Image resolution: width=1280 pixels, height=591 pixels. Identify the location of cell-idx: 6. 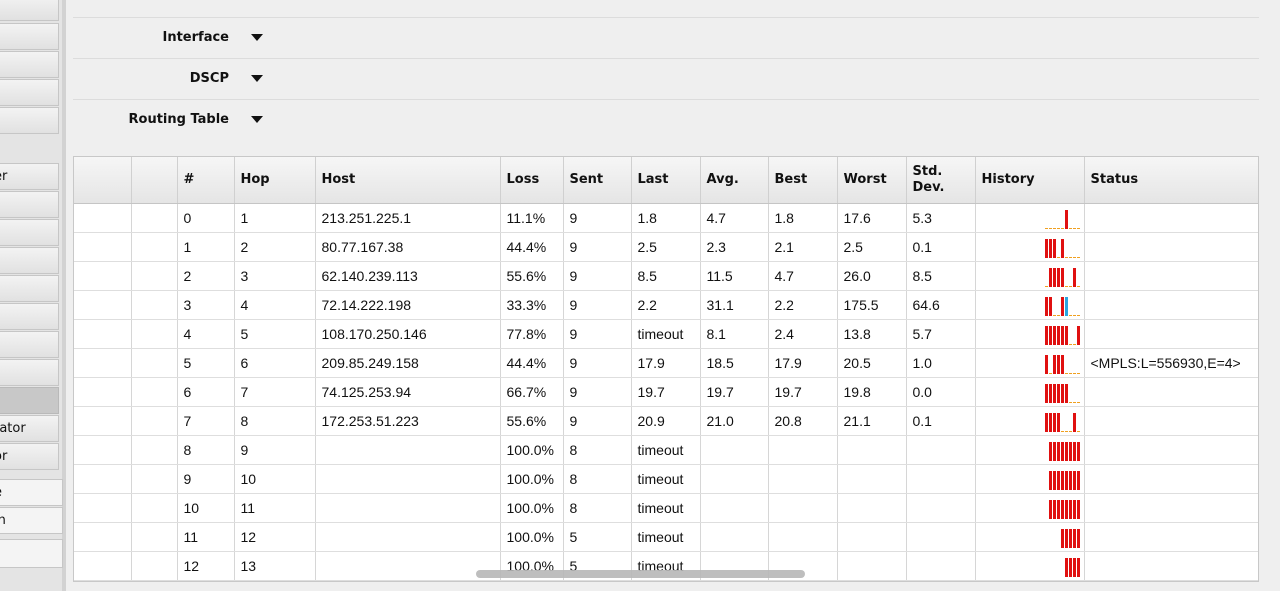
(206, 392).